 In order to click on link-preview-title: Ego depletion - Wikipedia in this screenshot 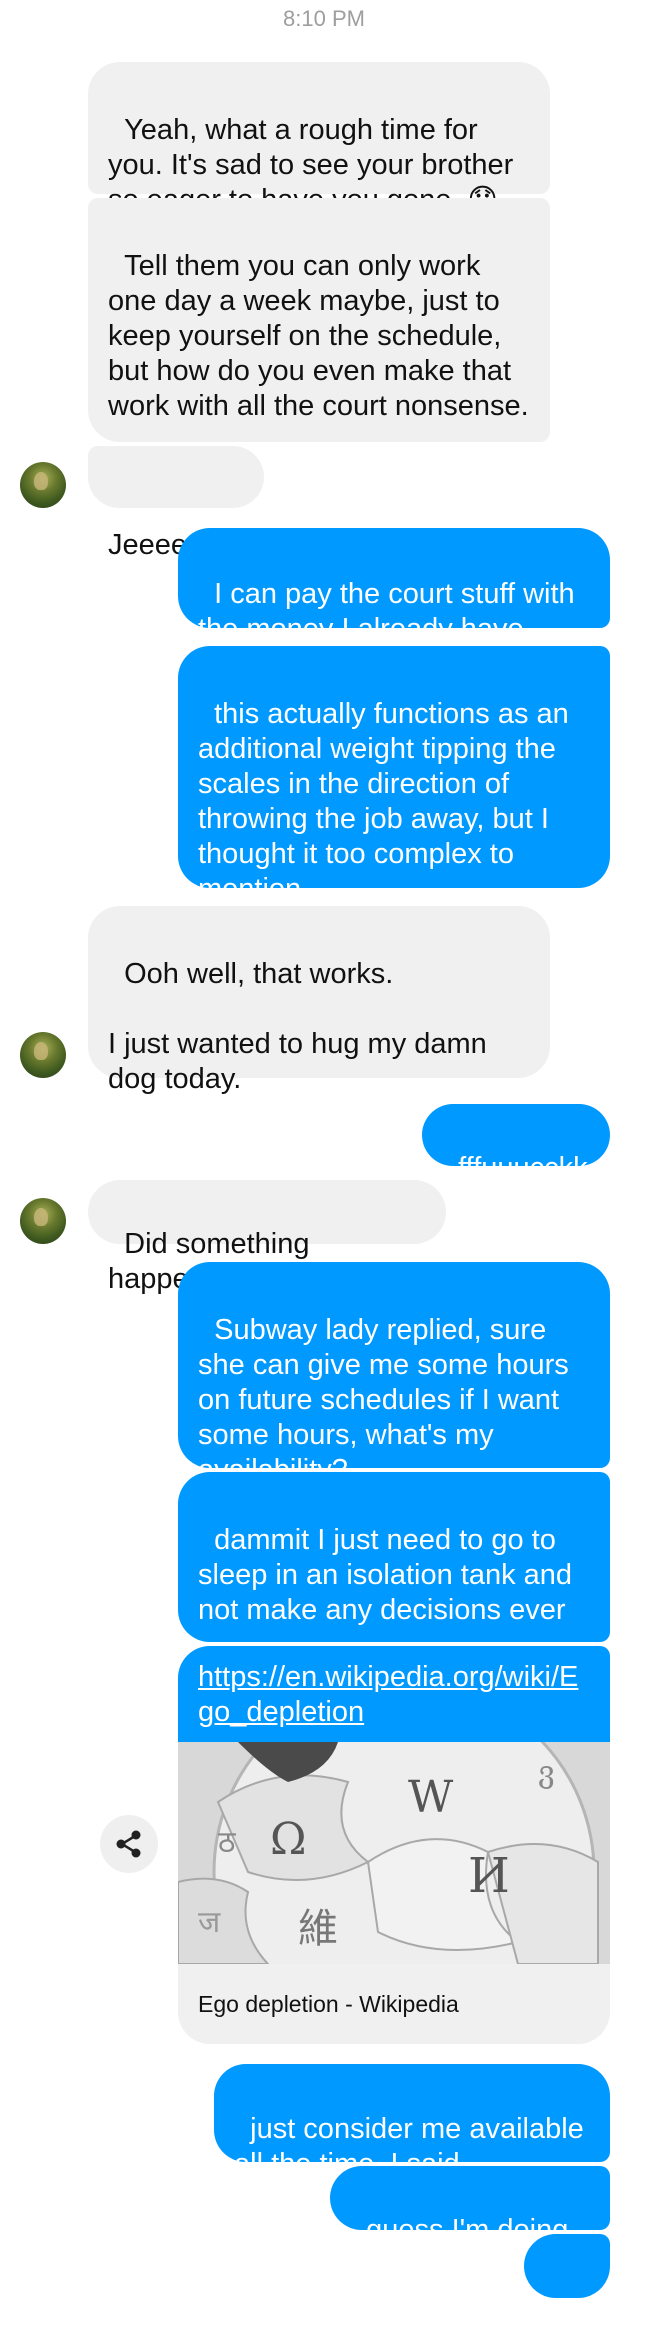, I will do `click(394, 2004)`.